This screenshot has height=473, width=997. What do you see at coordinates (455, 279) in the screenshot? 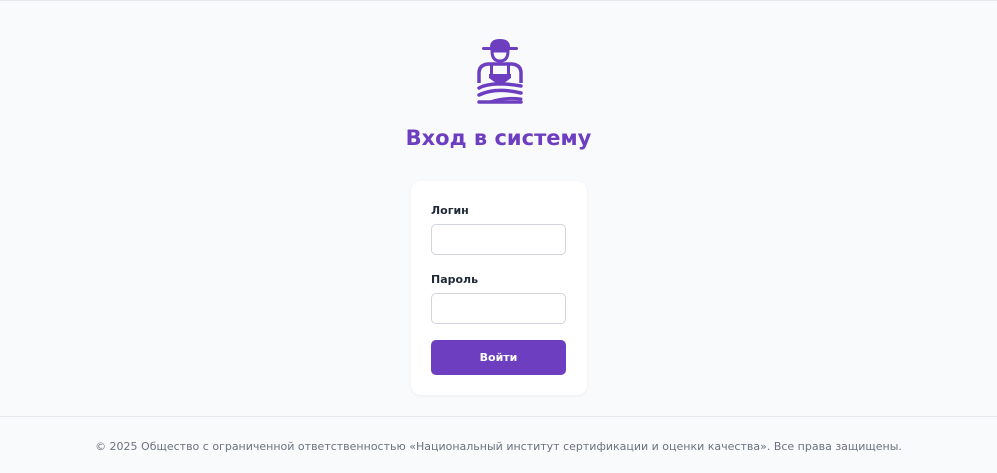
I see `password-label: Пароль` at bounding box center [455, 279].